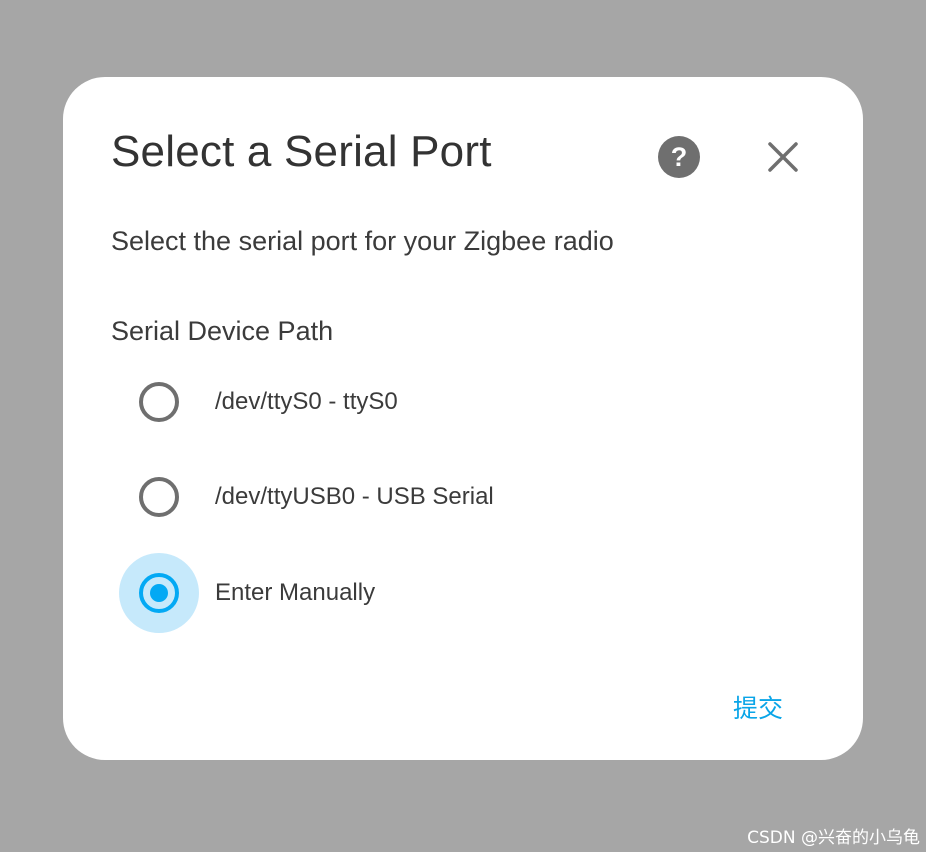 This screenshot has width=926, height=852. Describe the element at coordinates (306, 401) in the screenshot. I see `radio-option-label: /dev/ttyS0 - ttyS0` at that location.